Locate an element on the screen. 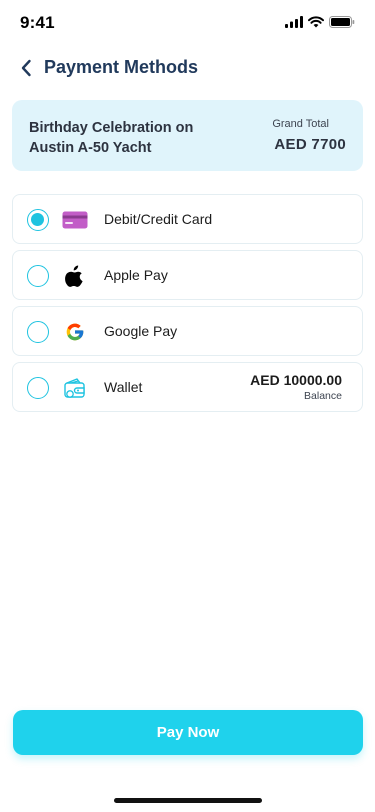  battery-icon is located at coordinates (342, 22).